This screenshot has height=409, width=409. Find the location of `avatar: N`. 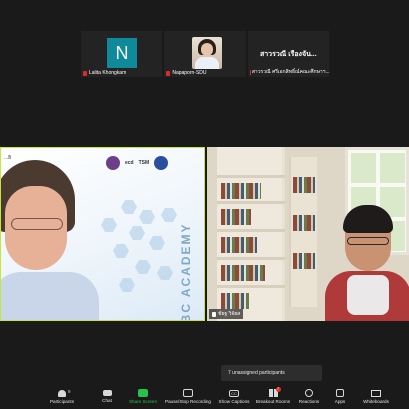

avatar: N is located at coordinates (122, 53).